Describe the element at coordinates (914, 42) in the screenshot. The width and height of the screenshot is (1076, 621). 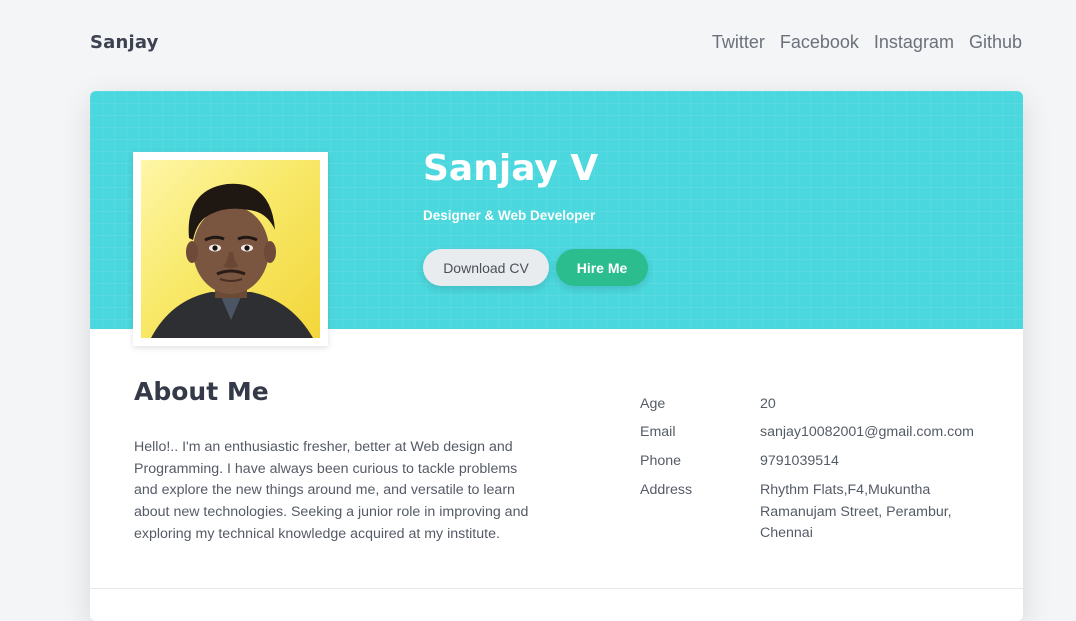
I see `nav-link-instagram: Instagram` at that location.